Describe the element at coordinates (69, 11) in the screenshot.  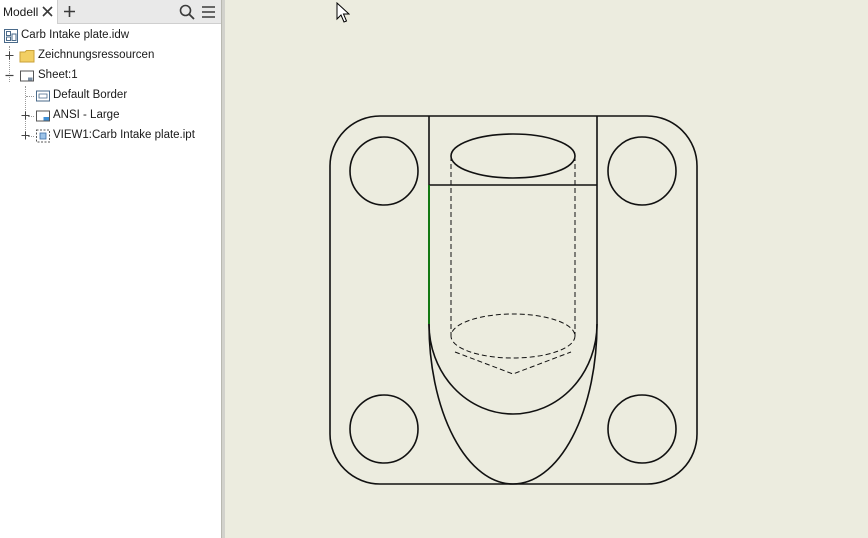
I see `plus-icon` at that location.